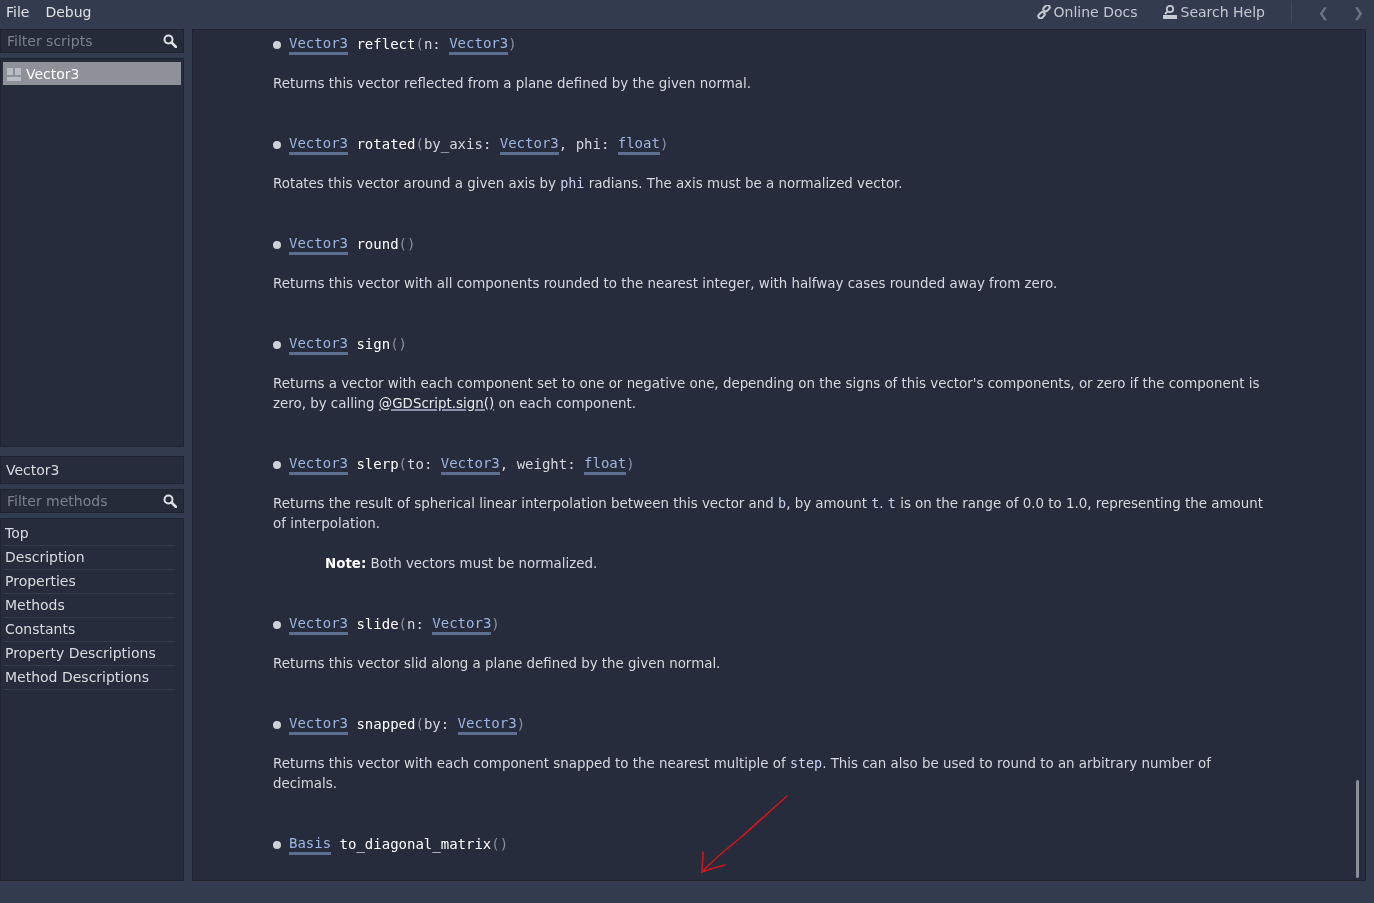  I want to click on outline-item: Constants, so click(89, 630).